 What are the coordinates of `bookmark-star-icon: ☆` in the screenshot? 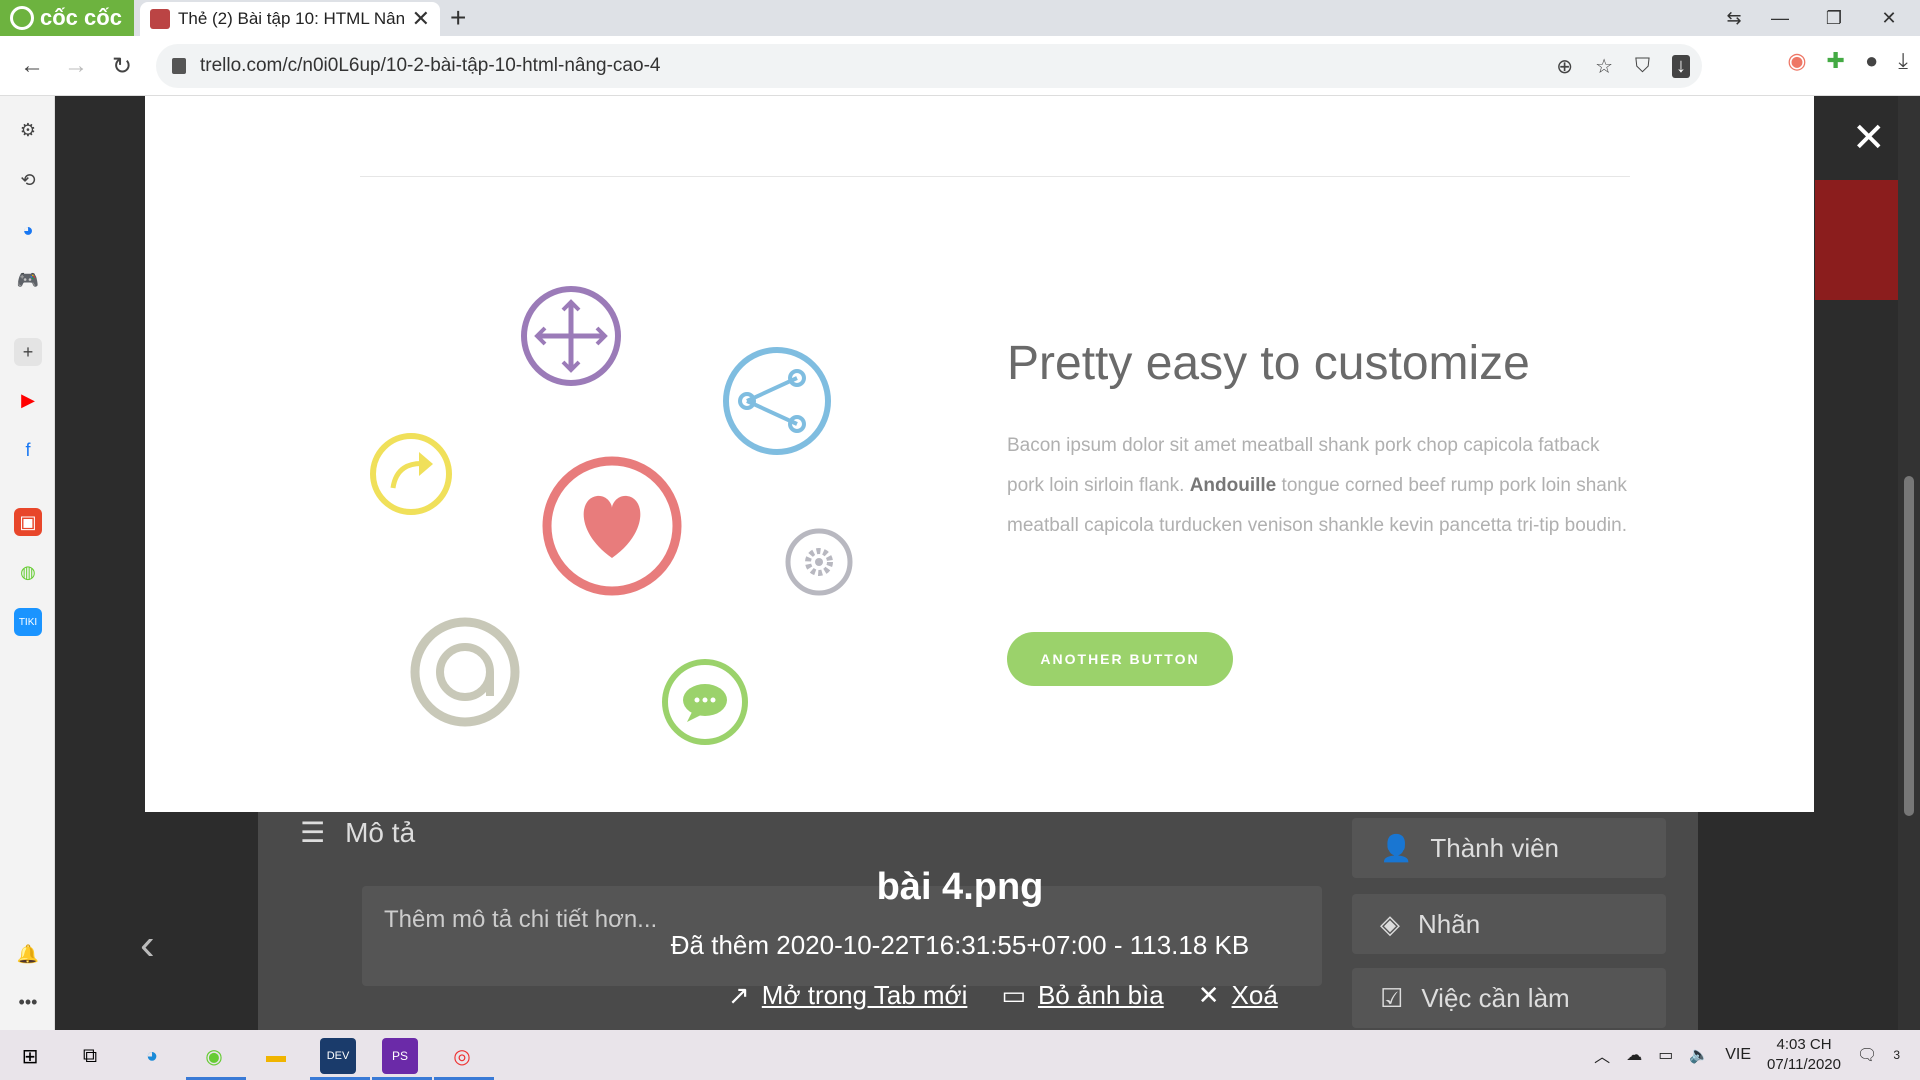 It's located at (1604, 66).